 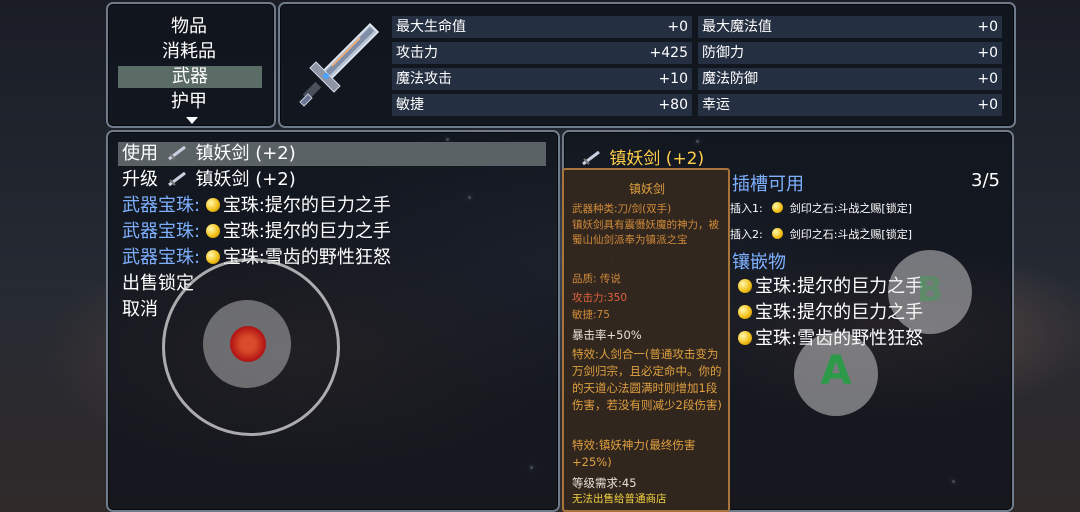 What do you see at coordinates (332, 154) in the screenshot?
I see `use-item-option: 使用 镇妖剑 (+2)` at bounding box center [332, 154].